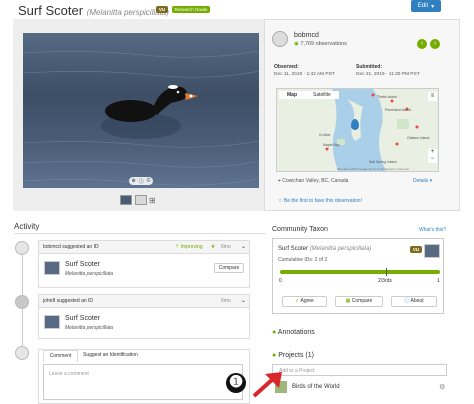 This screenshot has width=474, height=404. What do you see at coordinates (313, 181) in the screenshot?
I see `location-text: ⌖ Cowichan Valley, BC, Canada` at bounding box center [313, 181].